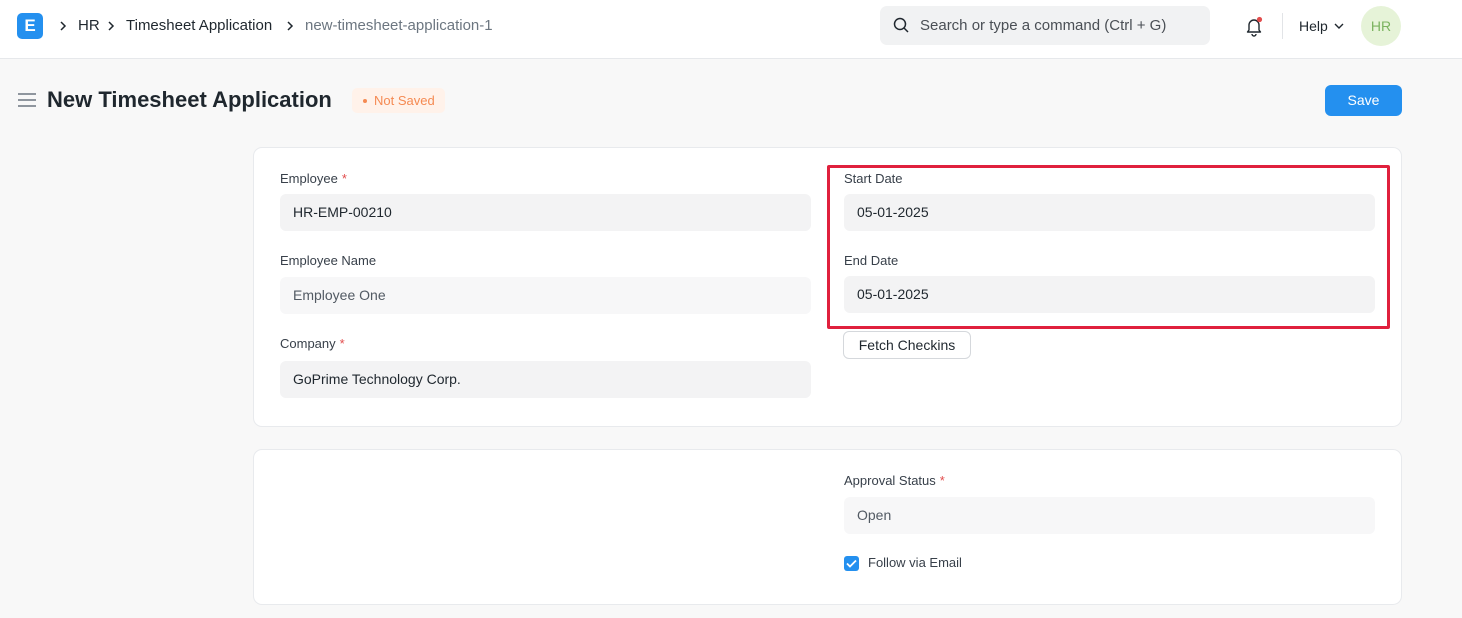 Image resolution: width=1462 pixels, height=618 pixels. I want to click on notification-bell-icon, so click(1254, 26).